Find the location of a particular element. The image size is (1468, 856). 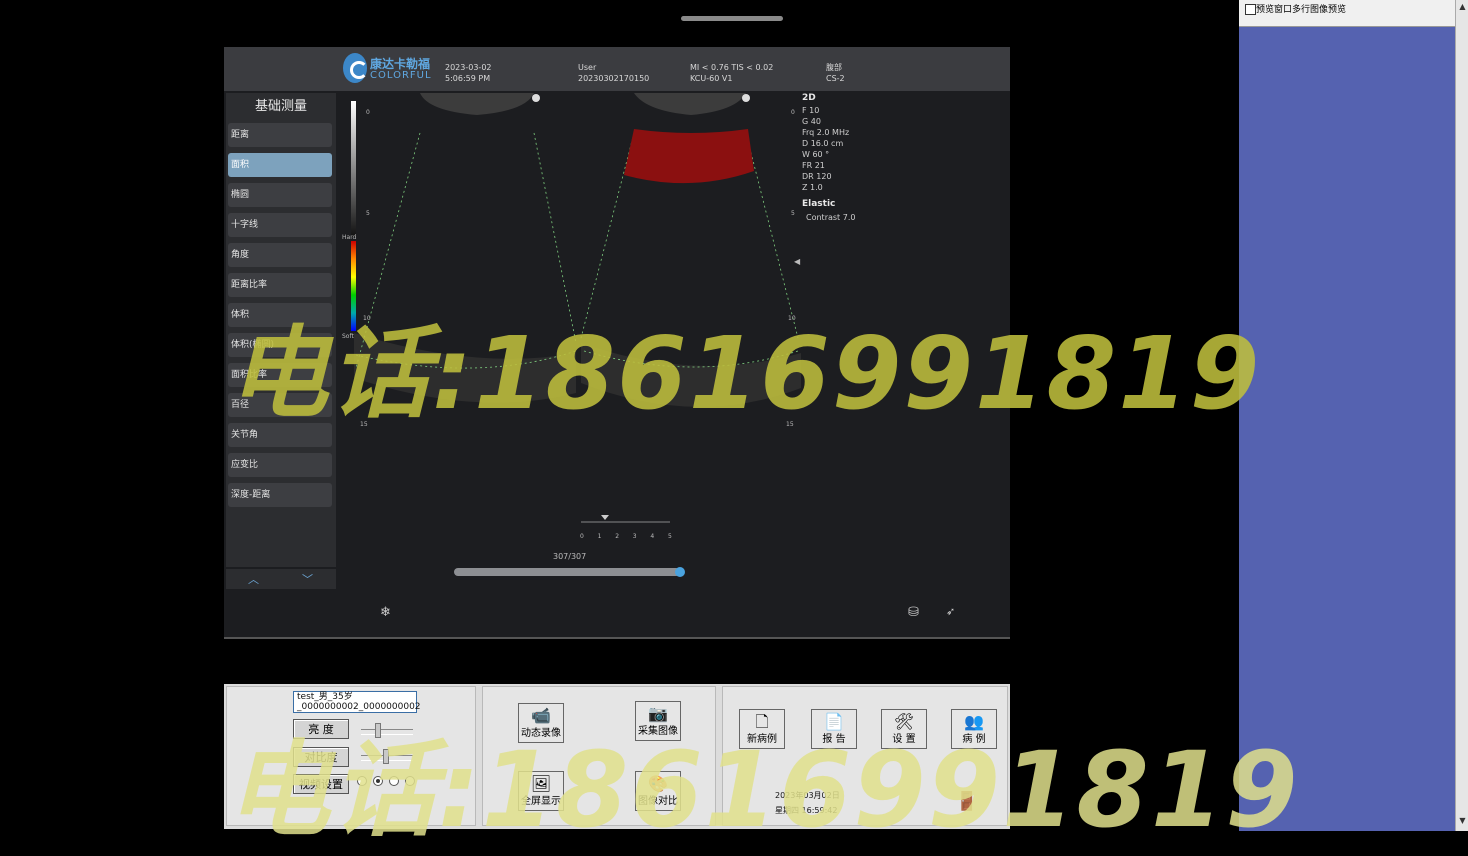

settings-tools-icon: 🛠 is located at coordinates (904, 721).